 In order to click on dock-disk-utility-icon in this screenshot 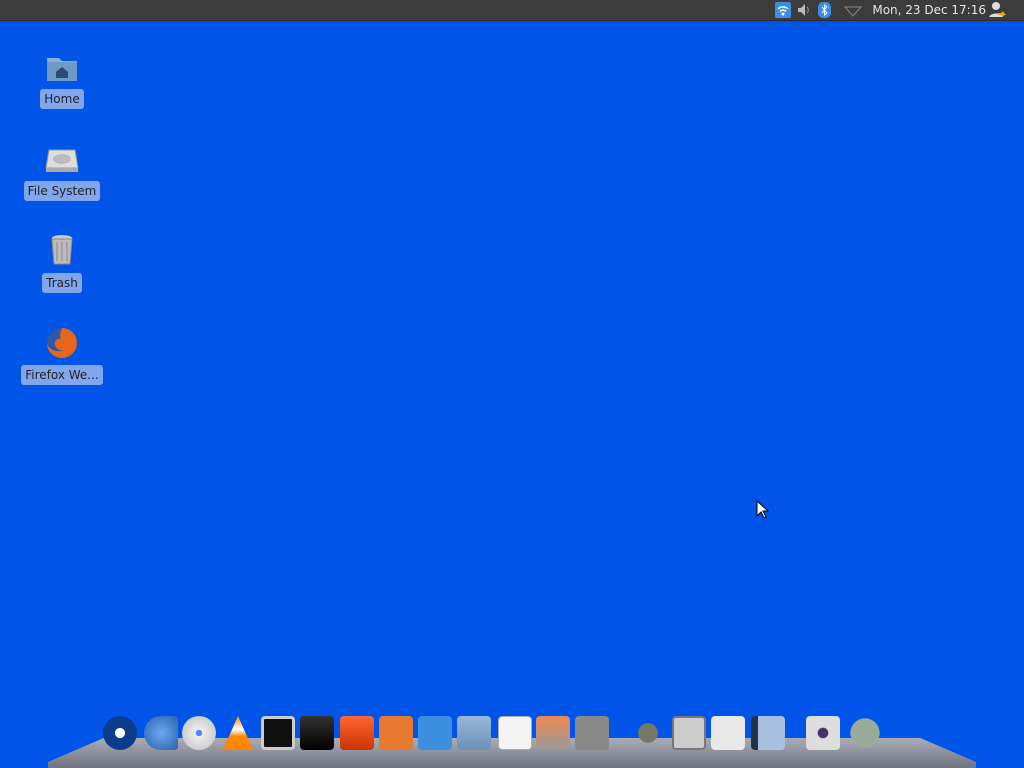, I will do `click(553, 733)`.